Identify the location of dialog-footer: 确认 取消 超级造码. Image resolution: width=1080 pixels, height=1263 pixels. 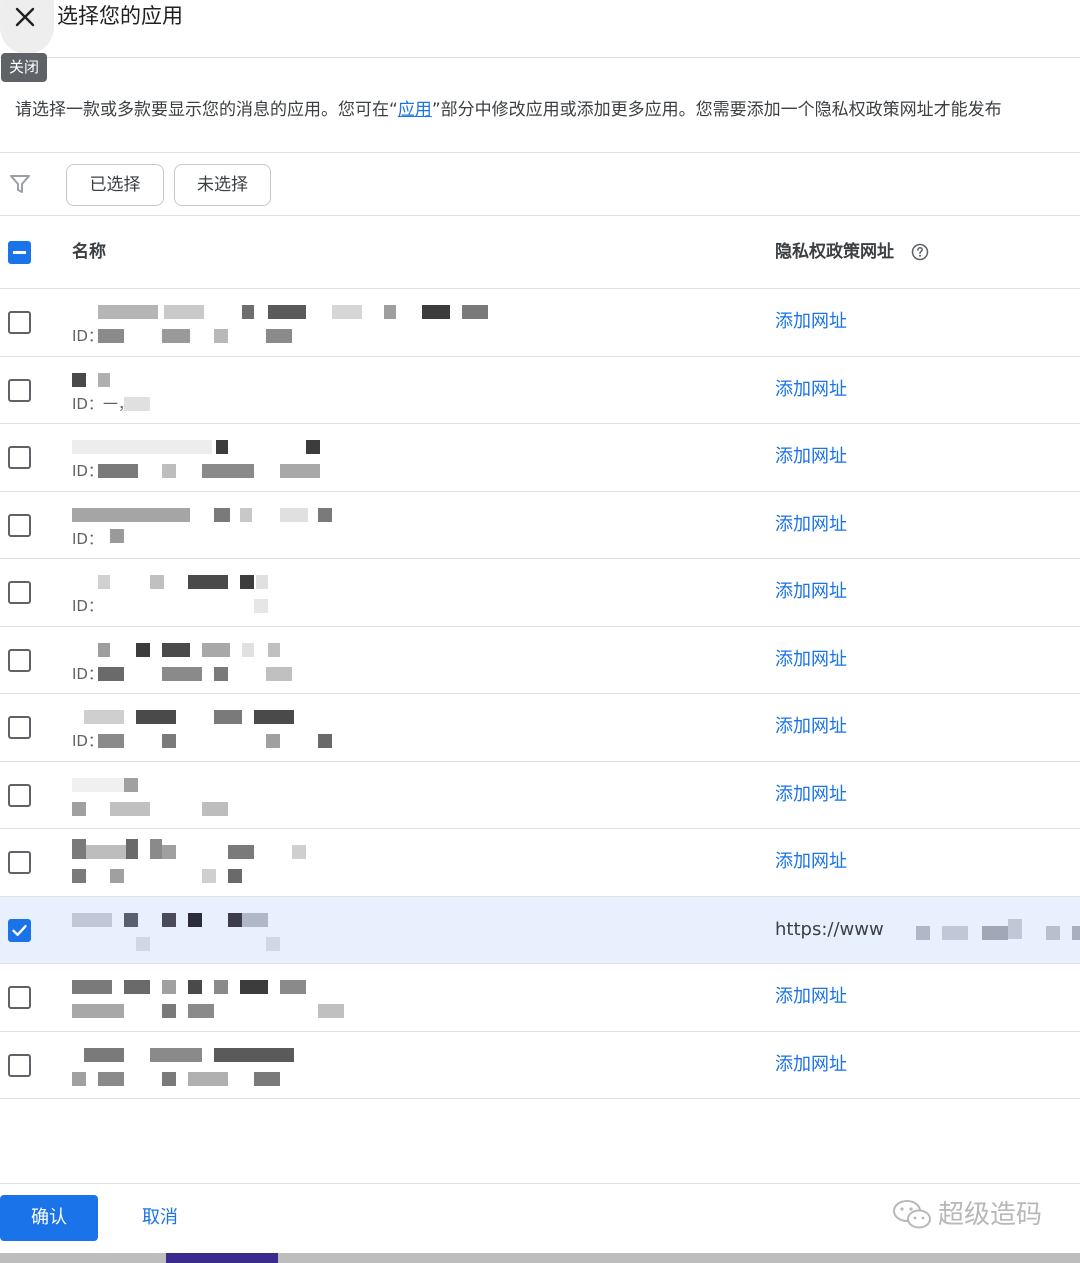
(540, 1218).